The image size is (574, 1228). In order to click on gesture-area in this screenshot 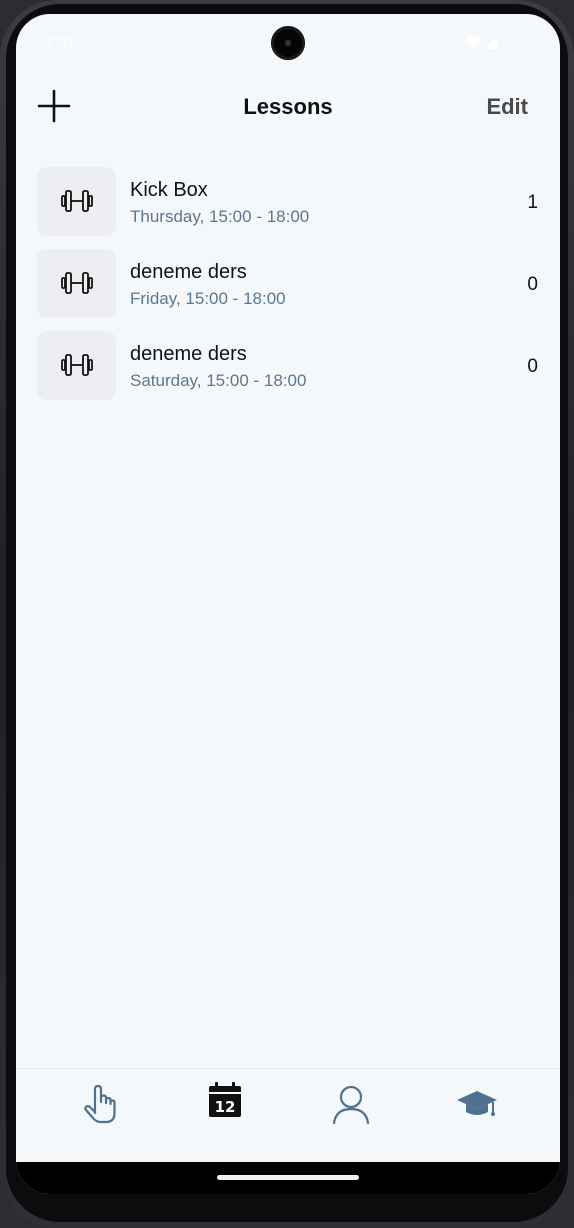, I will do `click(288, 1178)`.